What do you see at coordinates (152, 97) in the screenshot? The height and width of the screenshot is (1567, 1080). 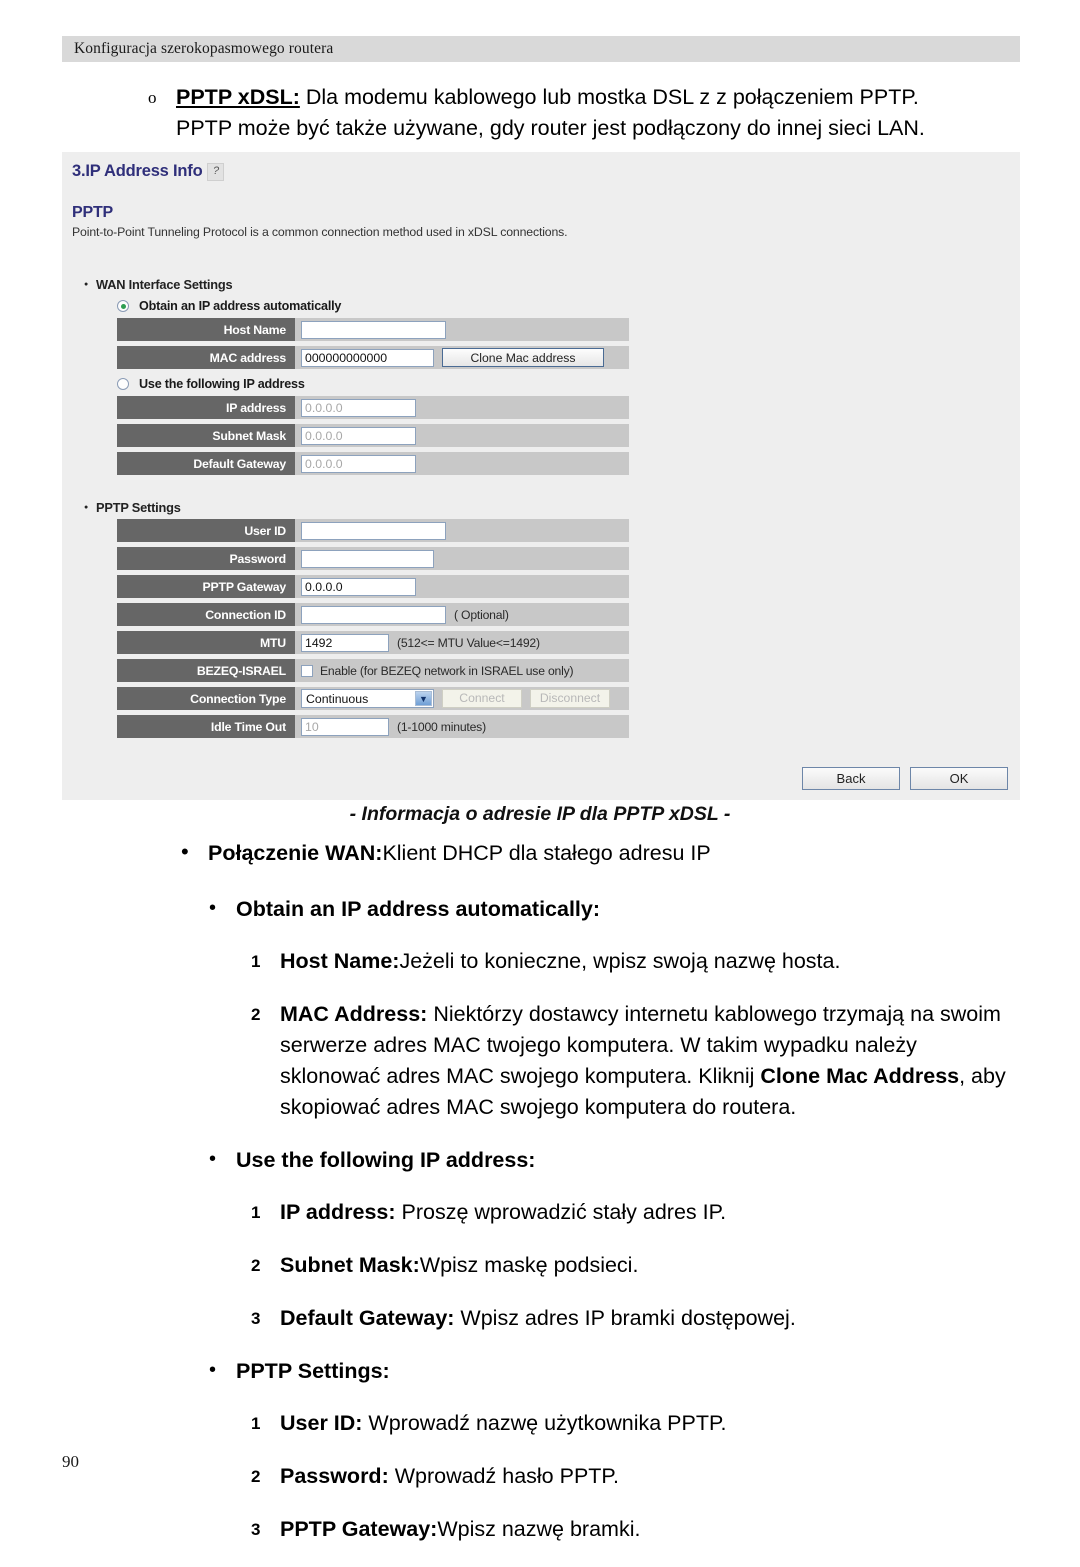 I see `intro-bullet-marker: o` at bounding box center [152, 97].